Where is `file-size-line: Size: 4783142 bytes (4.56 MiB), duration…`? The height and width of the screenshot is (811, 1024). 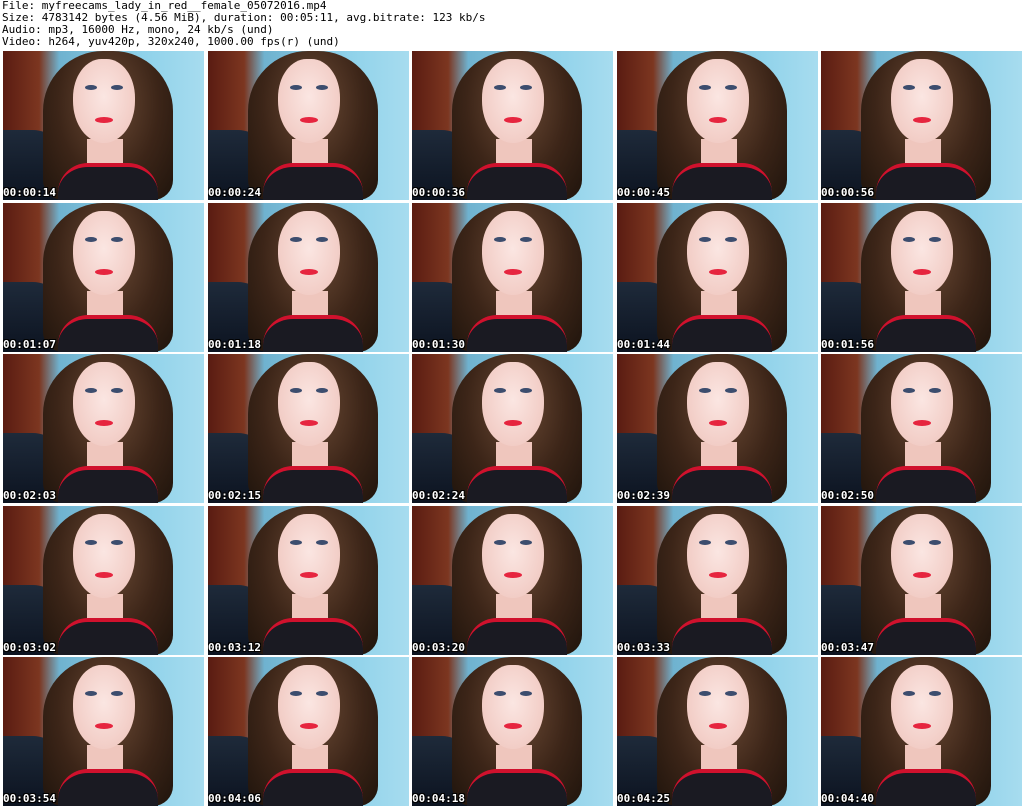 file-size-line: Size: 4783142 bytes (4.56 MiB), duration… is located at coordinates (244, 18).